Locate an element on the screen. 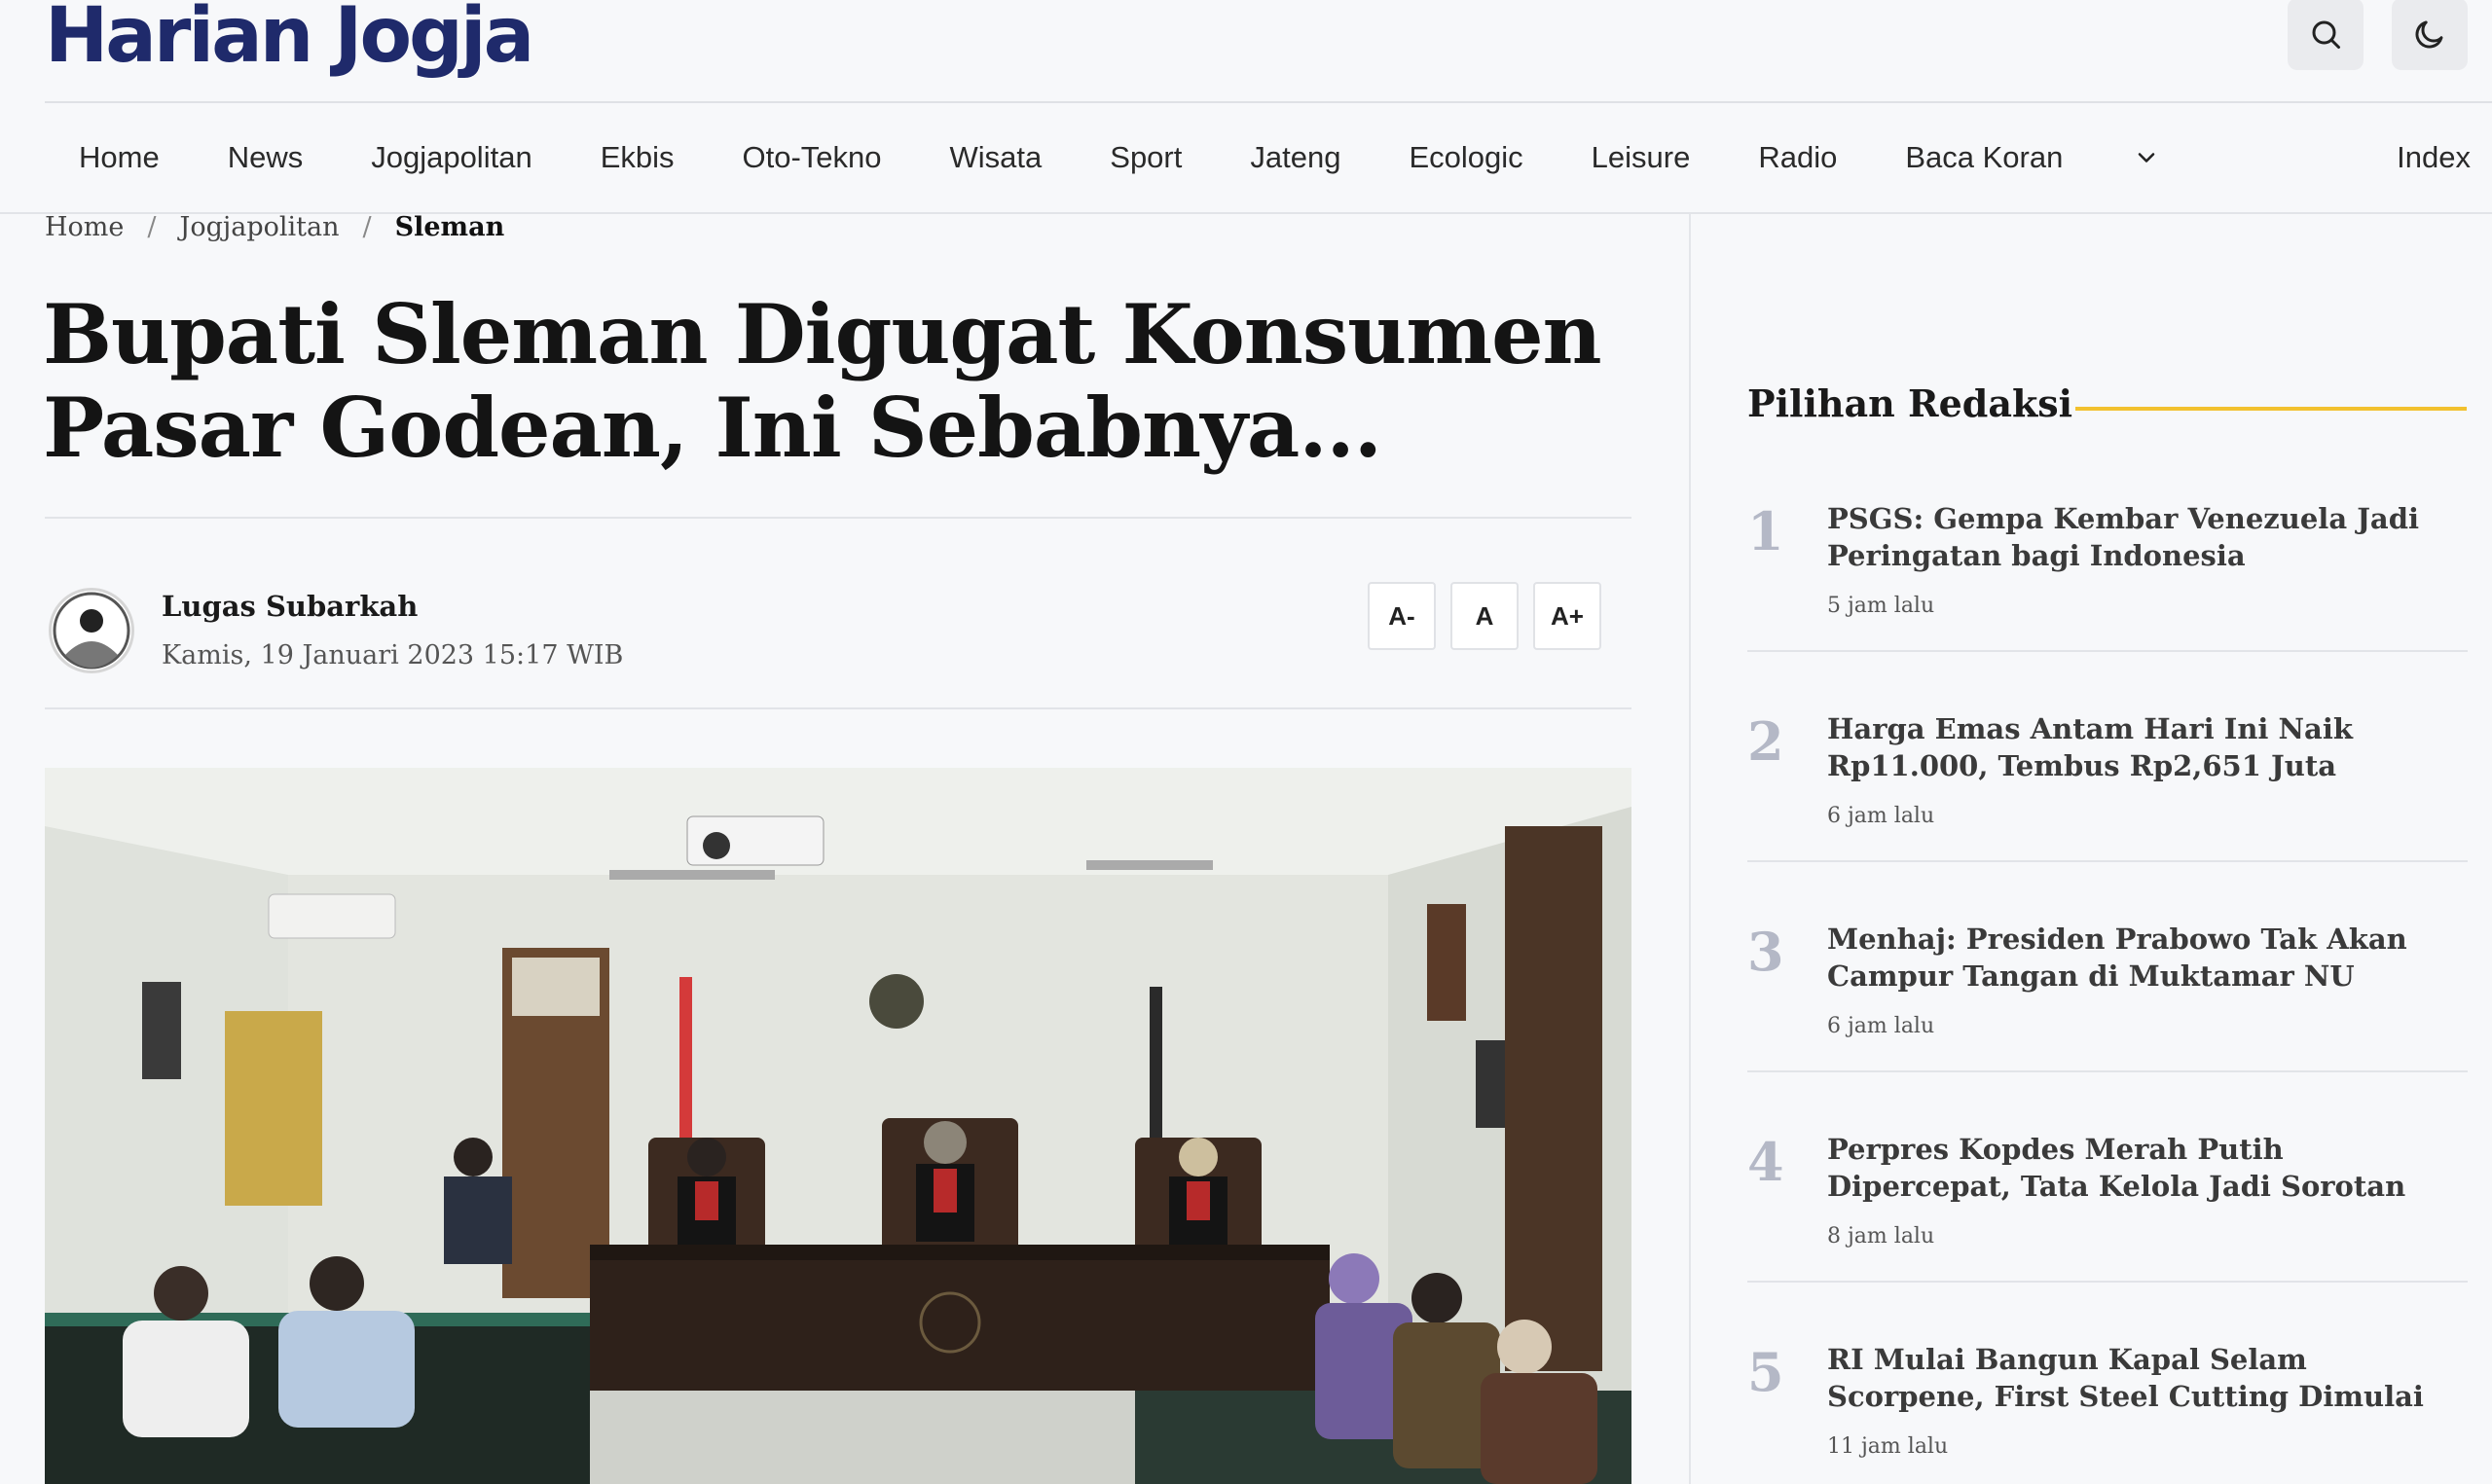 The image size is (2492, 1484). moon-icon is located at coordinates (2429, 34).